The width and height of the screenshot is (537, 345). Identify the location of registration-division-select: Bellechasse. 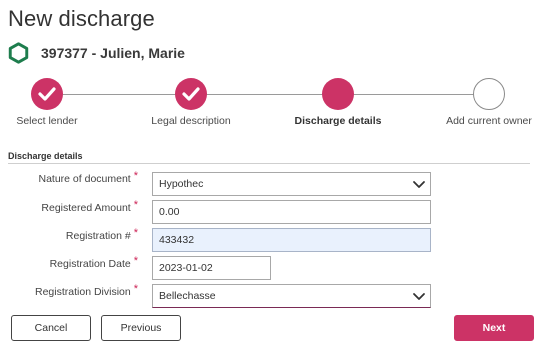
(291, 296).